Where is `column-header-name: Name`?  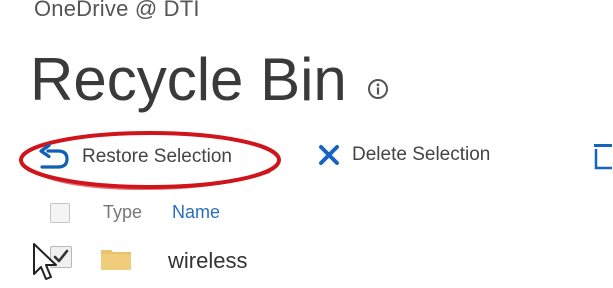 column-header-name: Name is located at coordinates (196, 212).